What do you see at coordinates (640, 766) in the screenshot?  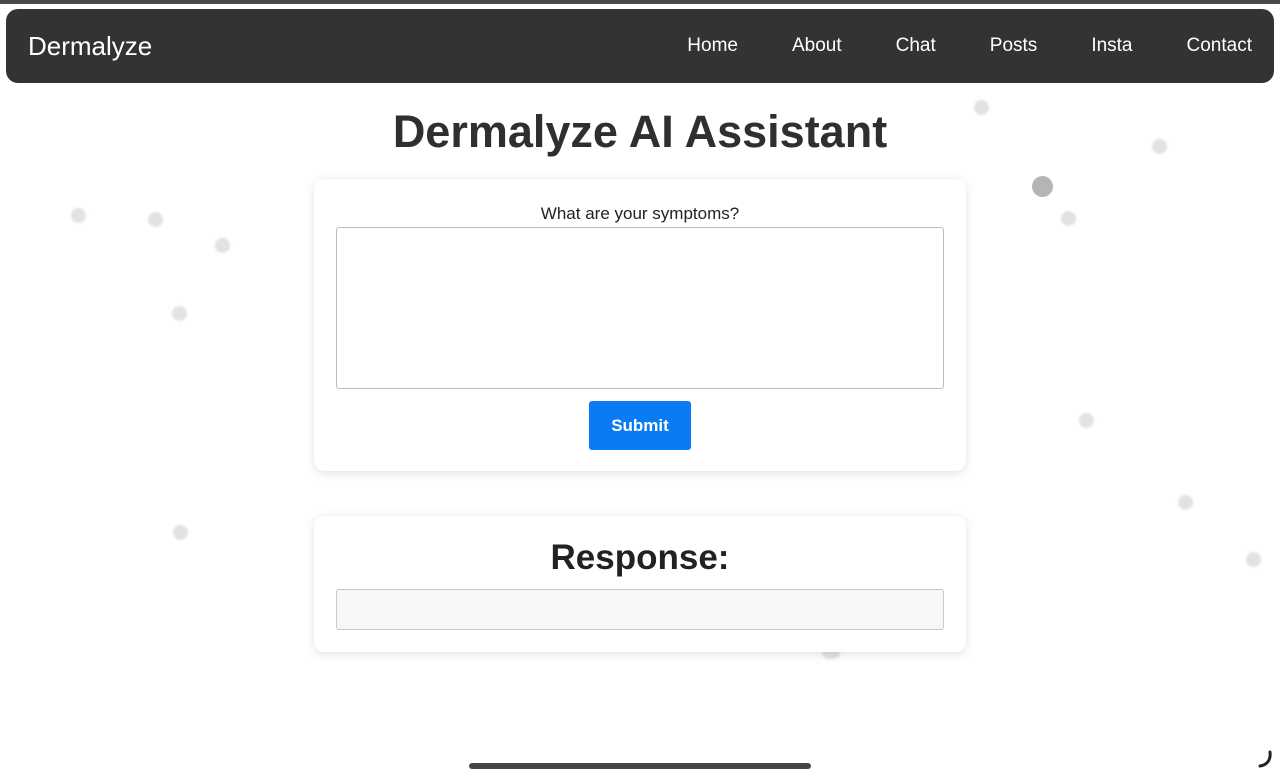 I see `home-indicator` at bounding box center [640, 766].